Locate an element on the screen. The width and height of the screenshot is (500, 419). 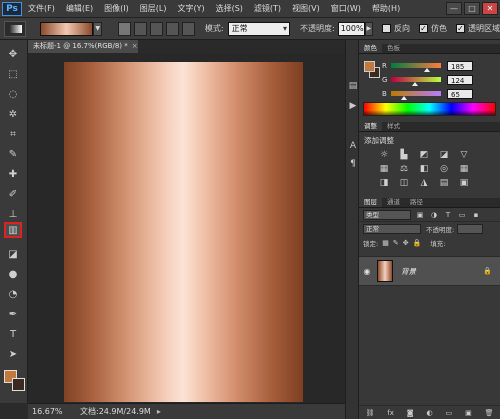
character-icon: A is located at coordinates (353, 146).